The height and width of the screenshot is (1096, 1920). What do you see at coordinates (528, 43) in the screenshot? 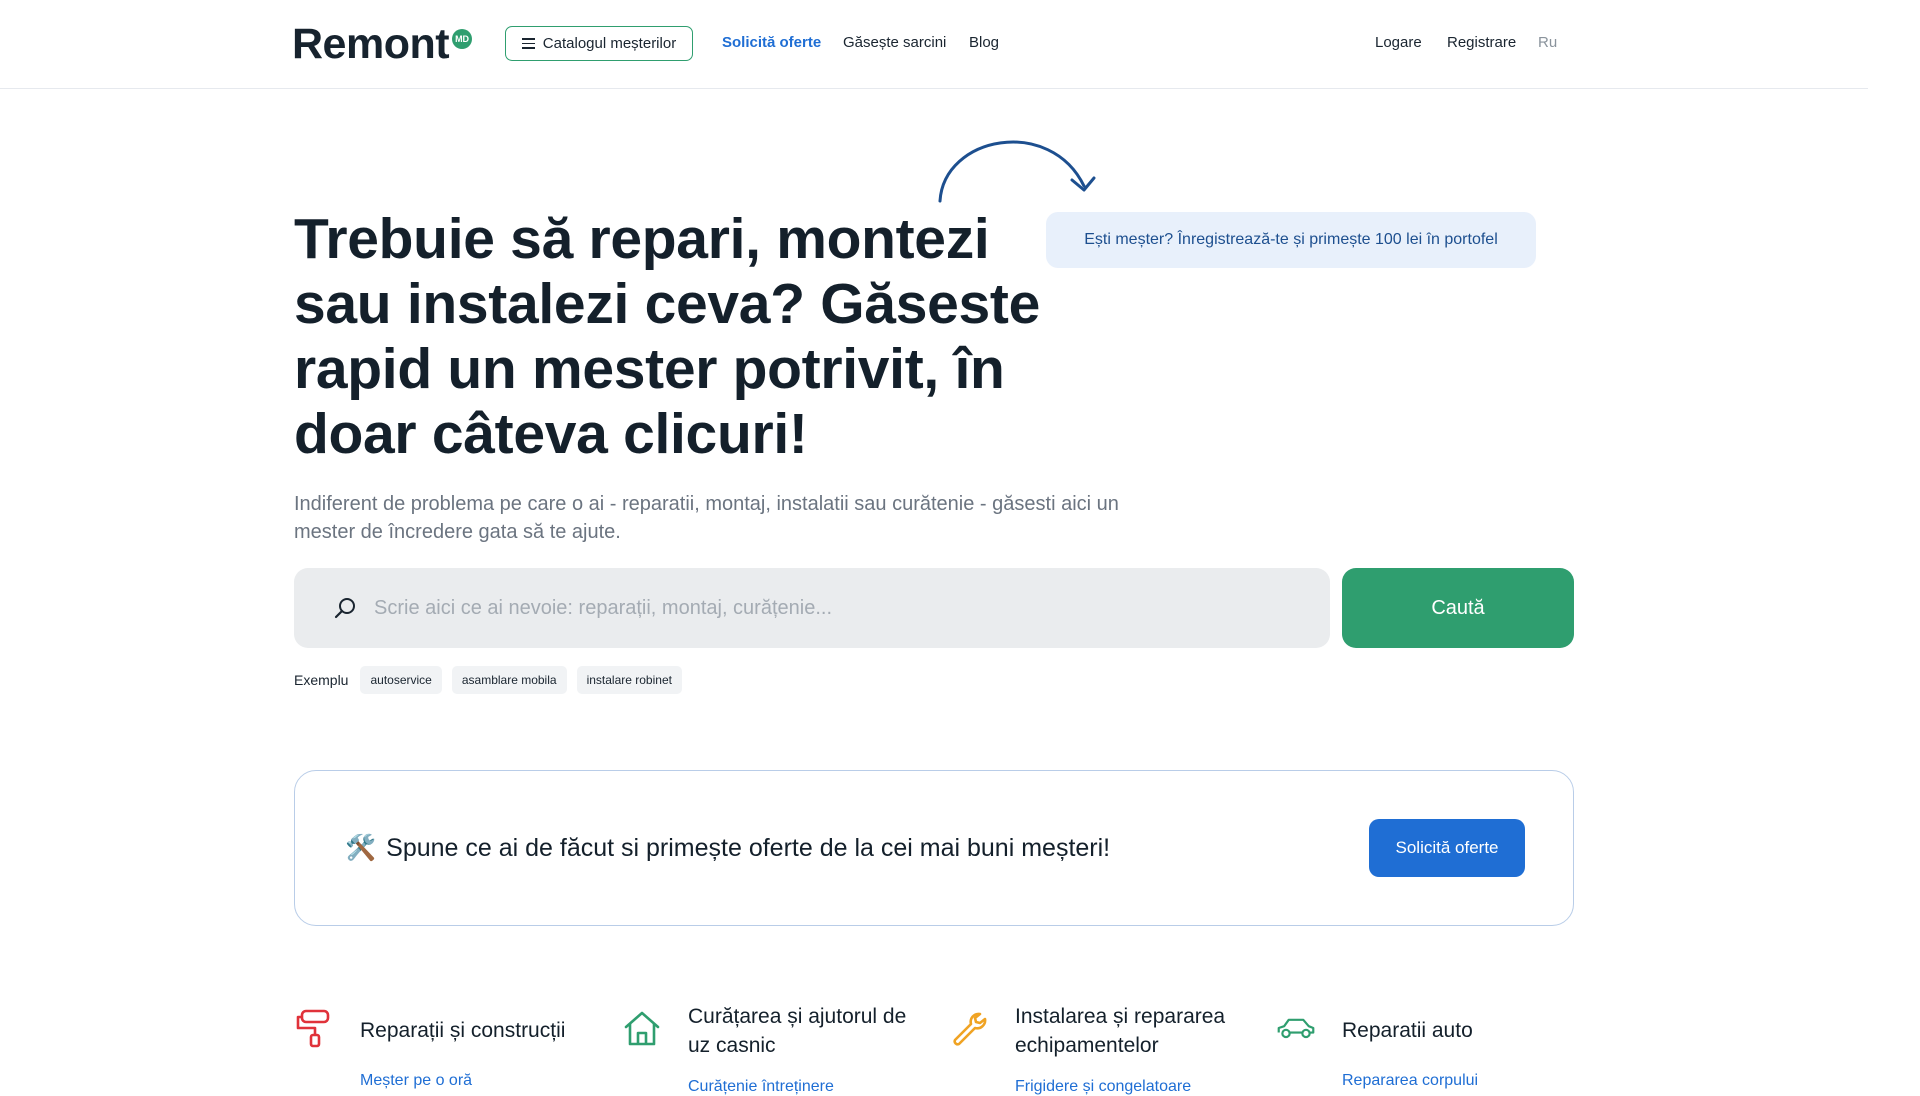
I see `menu-icon` at bounding box center [528, 43].